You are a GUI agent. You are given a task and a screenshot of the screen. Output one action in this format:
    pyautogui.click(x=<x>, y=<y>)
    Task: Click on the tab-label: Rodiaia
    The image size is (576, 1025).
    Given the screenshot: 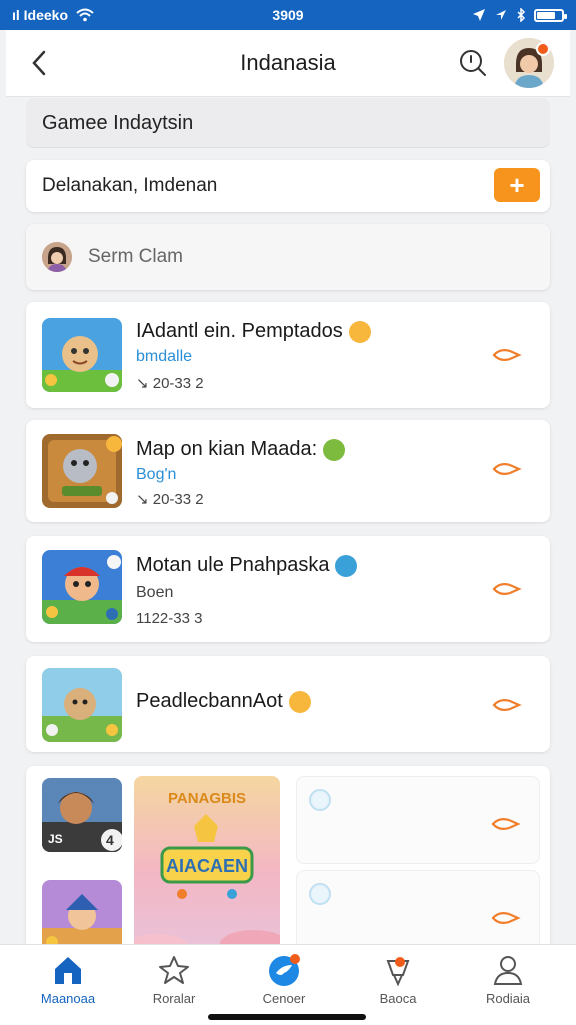 What is the action you would take?
    pyautogui.click(x=508, y=998)
    